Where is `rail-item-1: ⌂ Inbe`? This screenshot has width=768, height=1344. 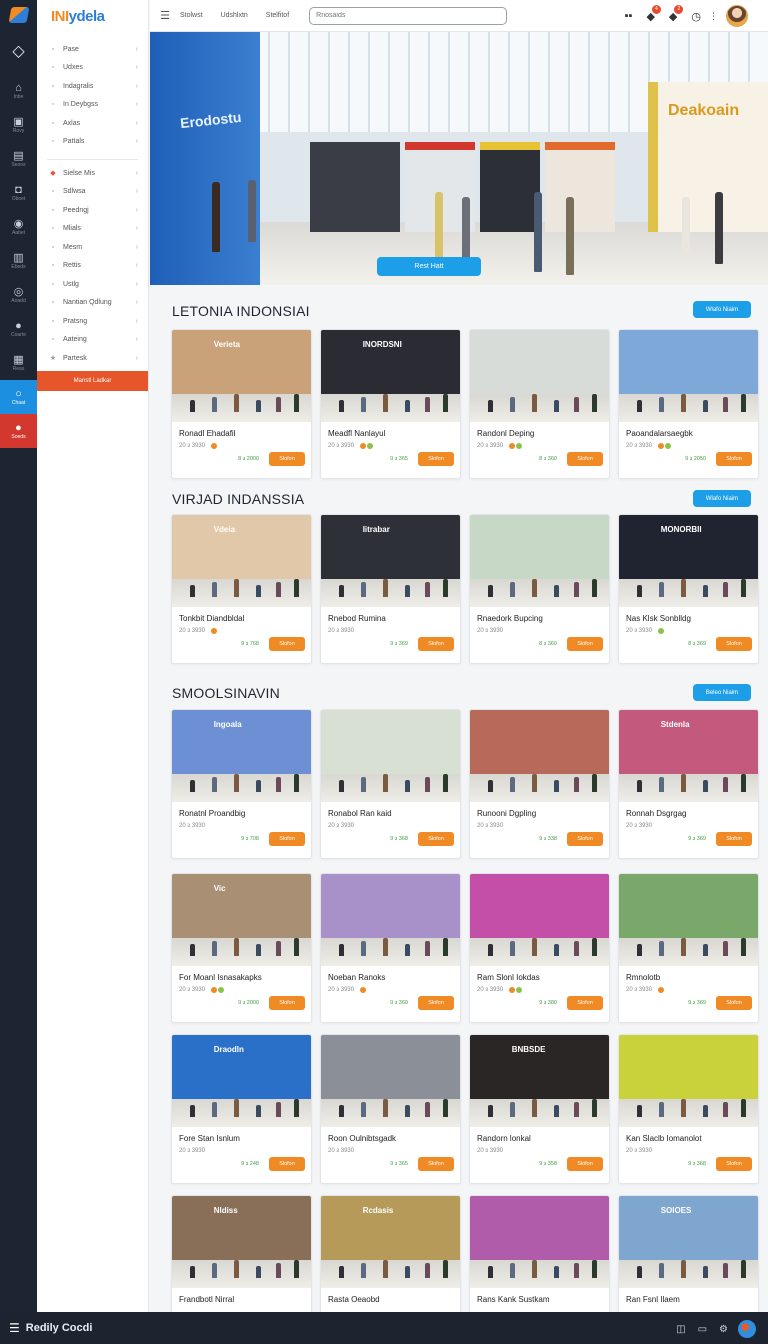
rail-item-1: ⌂ Inbe is located at coordinates (18, 91).